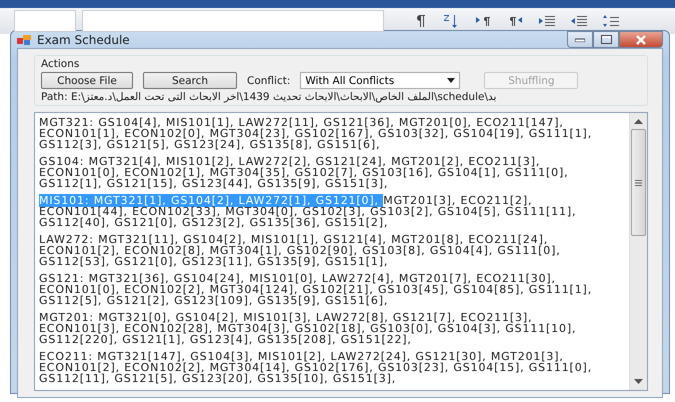  What do you see at coordinates (213, 261) in the screenshot?
I see `result-line: GS112[53], GS121[0], GS123[11], GS135[9], GS151[1],` at bounding box center [213, 261].